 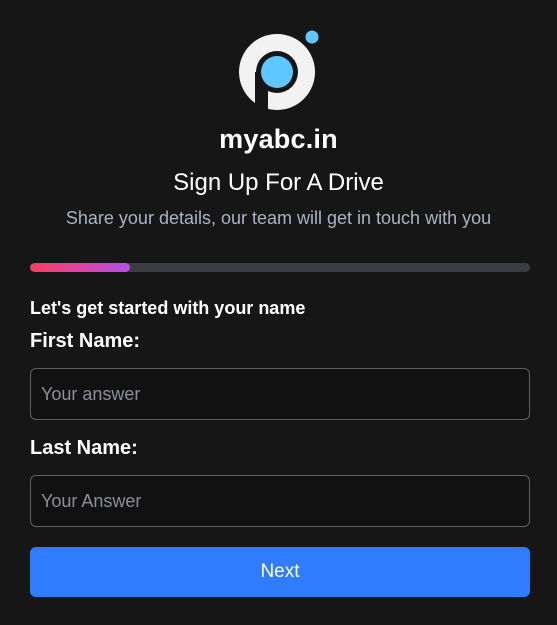 What do you see at coordinates (85, 341) in the screenshot?
I see `first-name-label: First Name:` at bounding box center [85, 341].